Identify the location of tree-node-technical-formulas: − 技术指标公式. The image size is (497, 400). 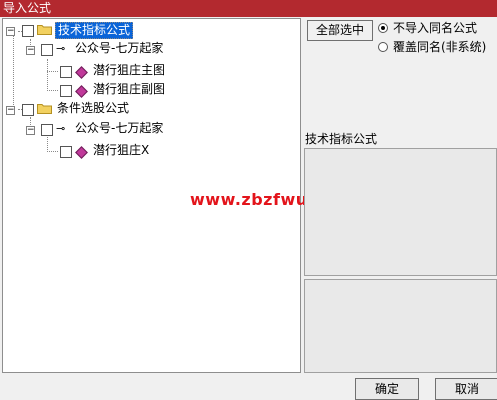
(83, 31).